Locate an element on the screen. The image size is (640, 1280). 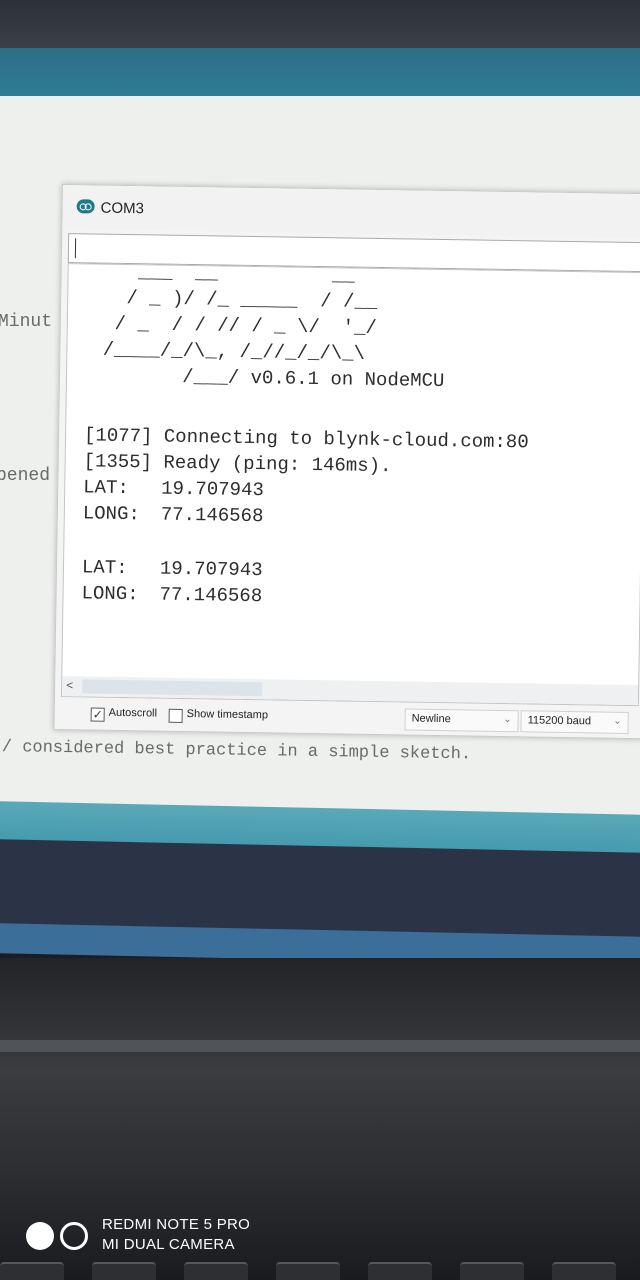
baud-rate-select: 115200 baud ⌄ is located at coordinates (574, 722).